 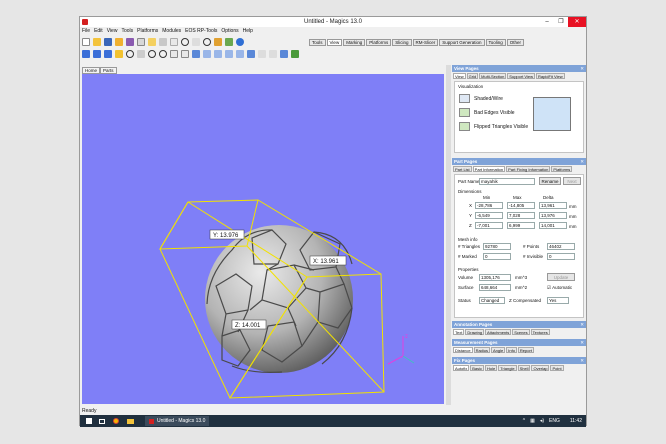 What do you see at coordinates (459, 76) in the screenshot?
I see `tab-view: View` at bounding box center [459, 76].